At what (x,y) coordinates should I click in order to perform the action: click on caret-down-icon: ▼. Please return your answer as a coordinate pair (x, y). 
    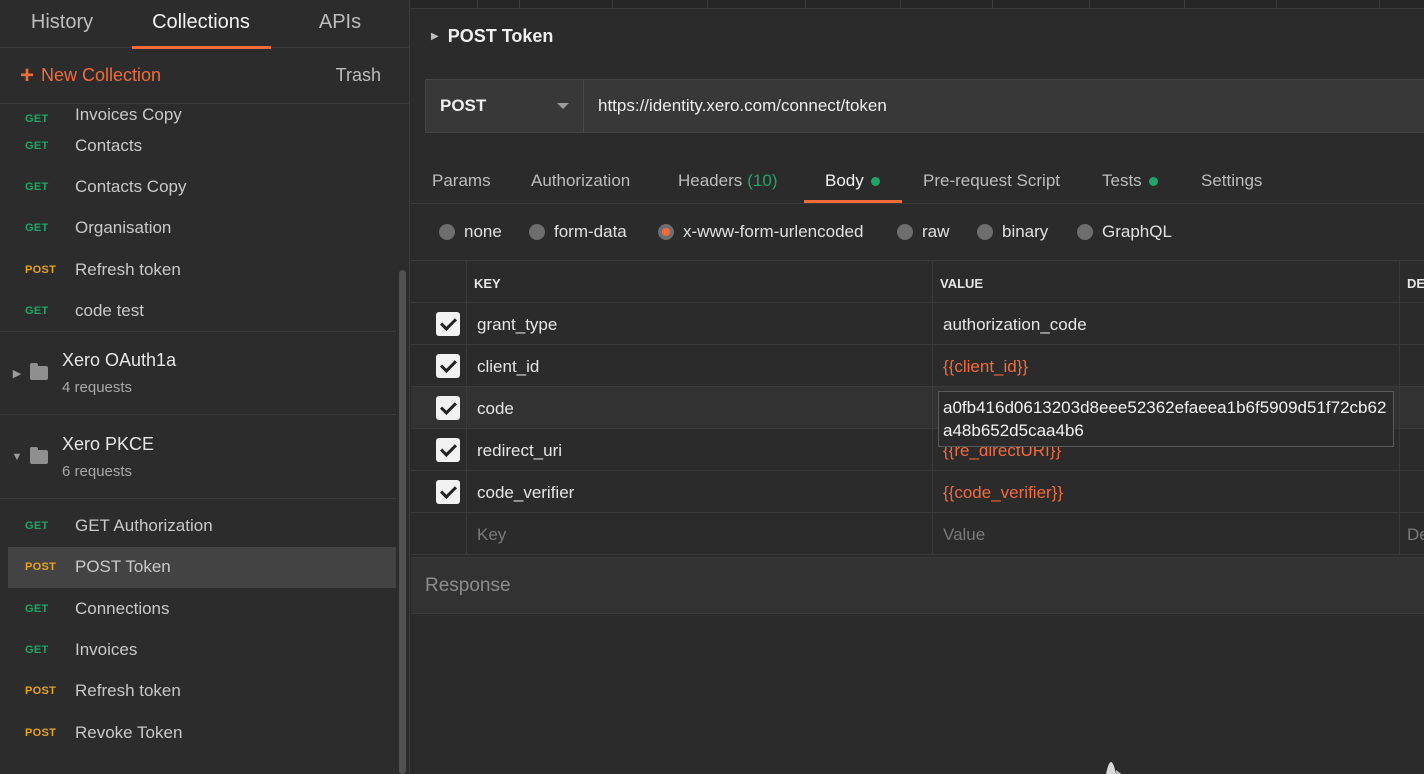
    Looking at the image, I should click on (15, 457).